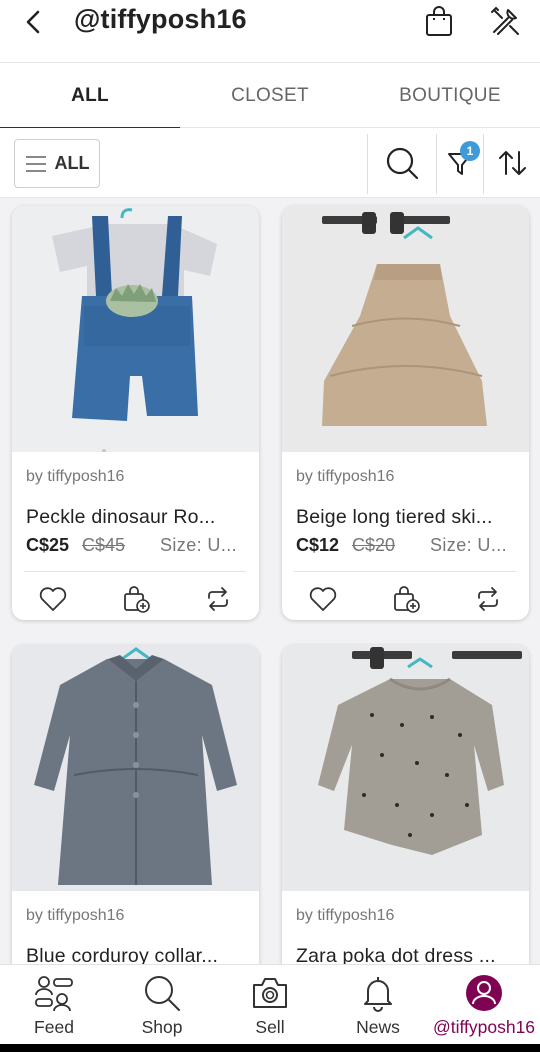 The width and height of the screenshot is (540, 1052). I want to click on bottom-navigation: Feed Shop Sell News @tiffyposh16, so click(270, 1004).